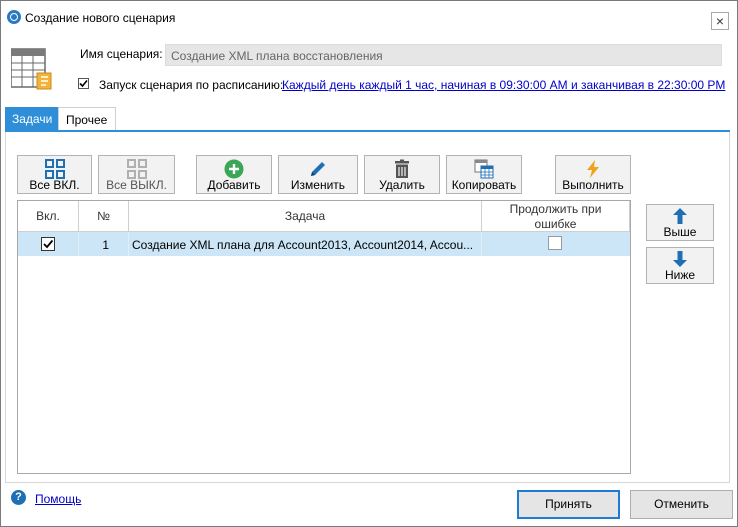 Image resolution: width=738 pixels, height=527 pixels. What do you see at coordinates (680, 216) in the screenshot?
I see `arrow-up-icon` at bounding box center [680, 216].